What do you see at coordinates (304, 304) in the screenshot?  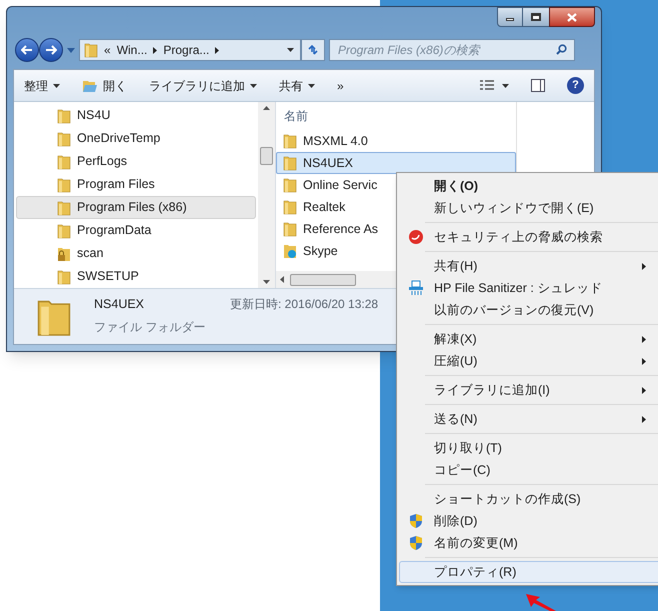 I see `modified-date: 更新日時: 2016/06/20 13:28` at bounding box center [304, 304].